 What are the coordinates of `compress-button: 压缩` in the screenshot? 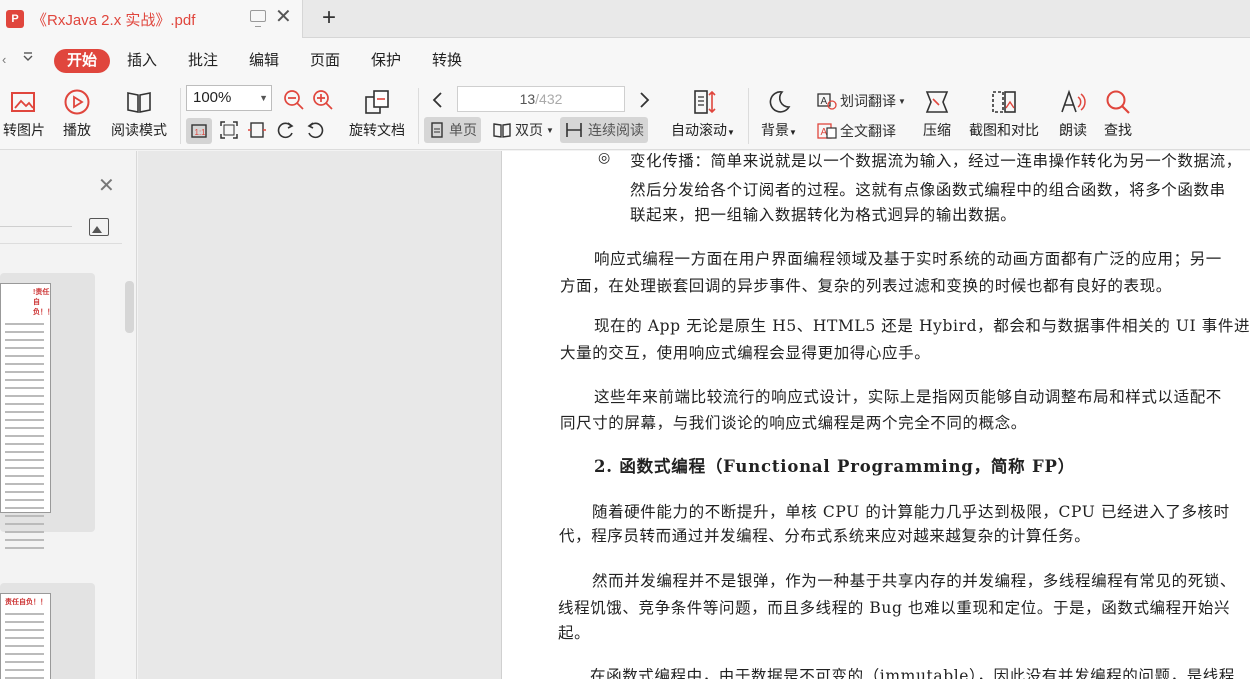 It's located at (937, 114).